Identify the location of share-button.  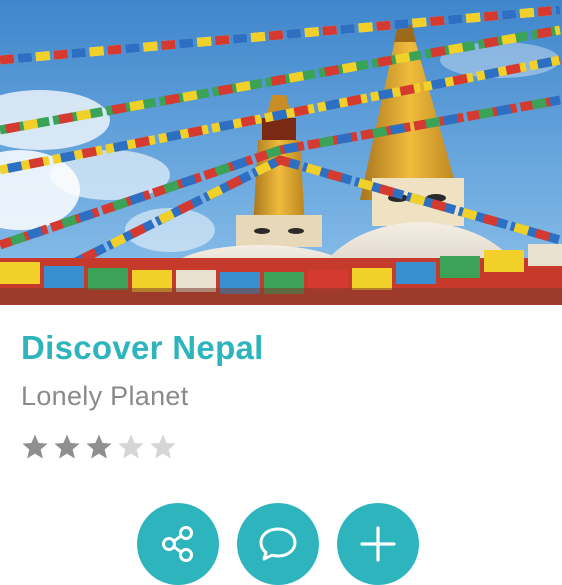
(178, 544).